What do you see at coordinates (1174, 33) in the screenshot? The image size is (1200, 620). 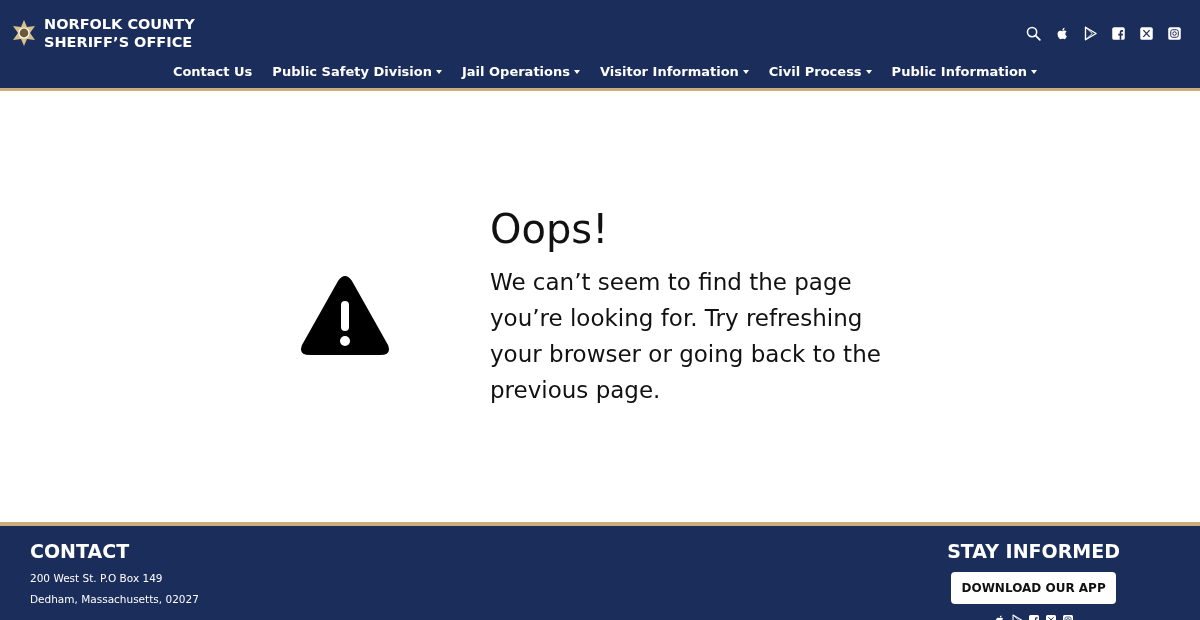 I see `instagram-icon` at bounding box center [1174, 33].